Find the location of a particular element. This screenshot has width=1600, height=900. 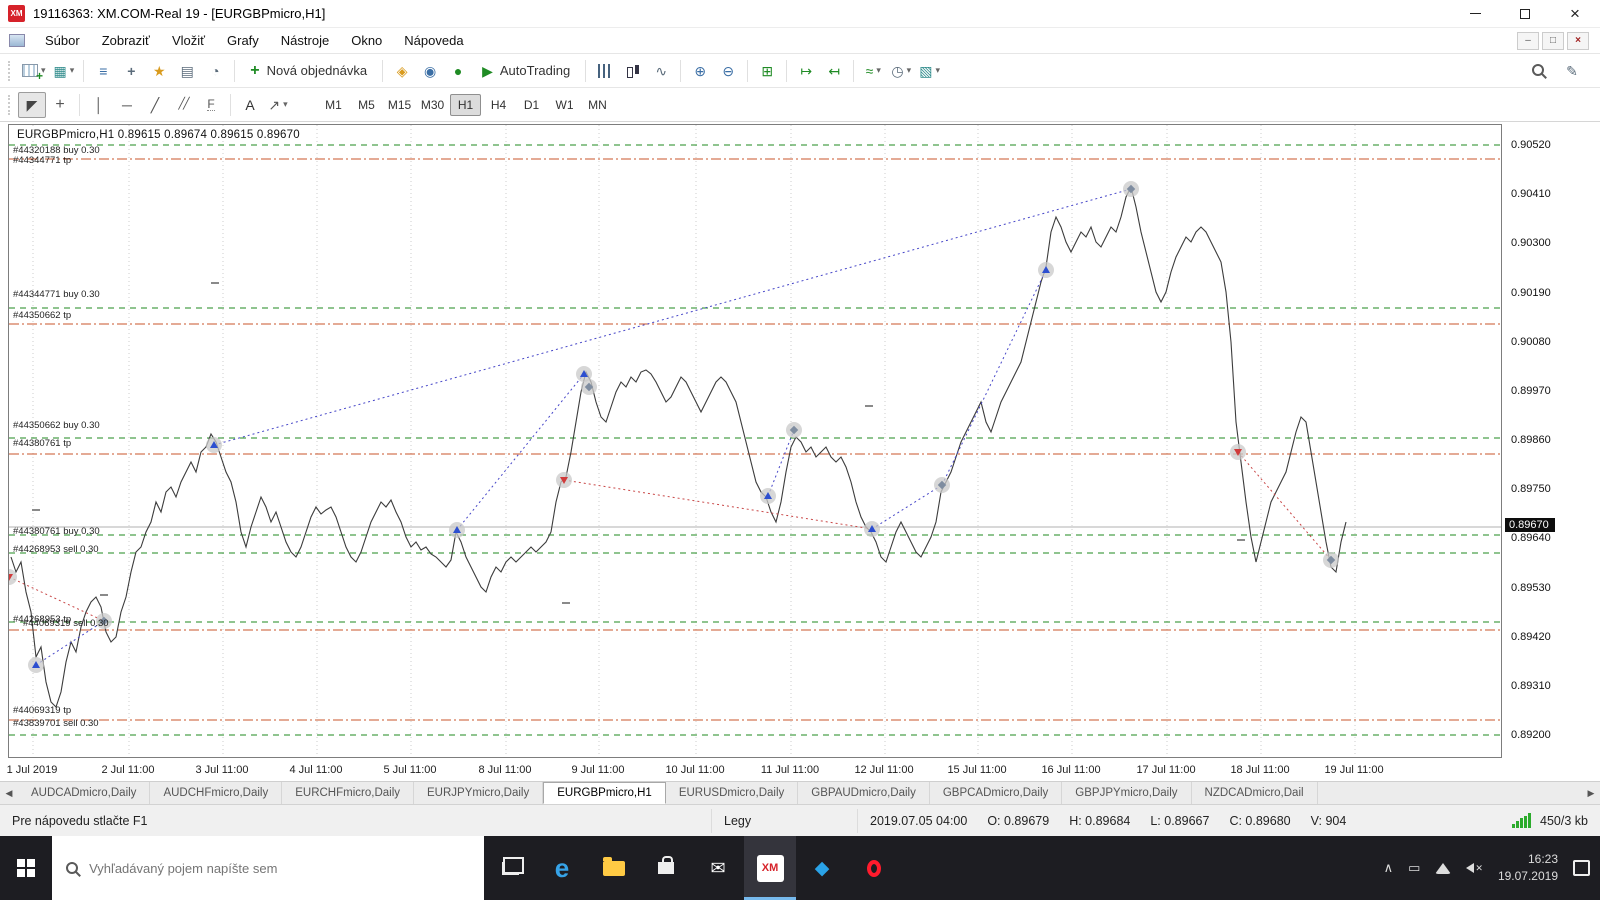

tab-scroll-right-button: ▶ is located at coordinates (1591, 793).